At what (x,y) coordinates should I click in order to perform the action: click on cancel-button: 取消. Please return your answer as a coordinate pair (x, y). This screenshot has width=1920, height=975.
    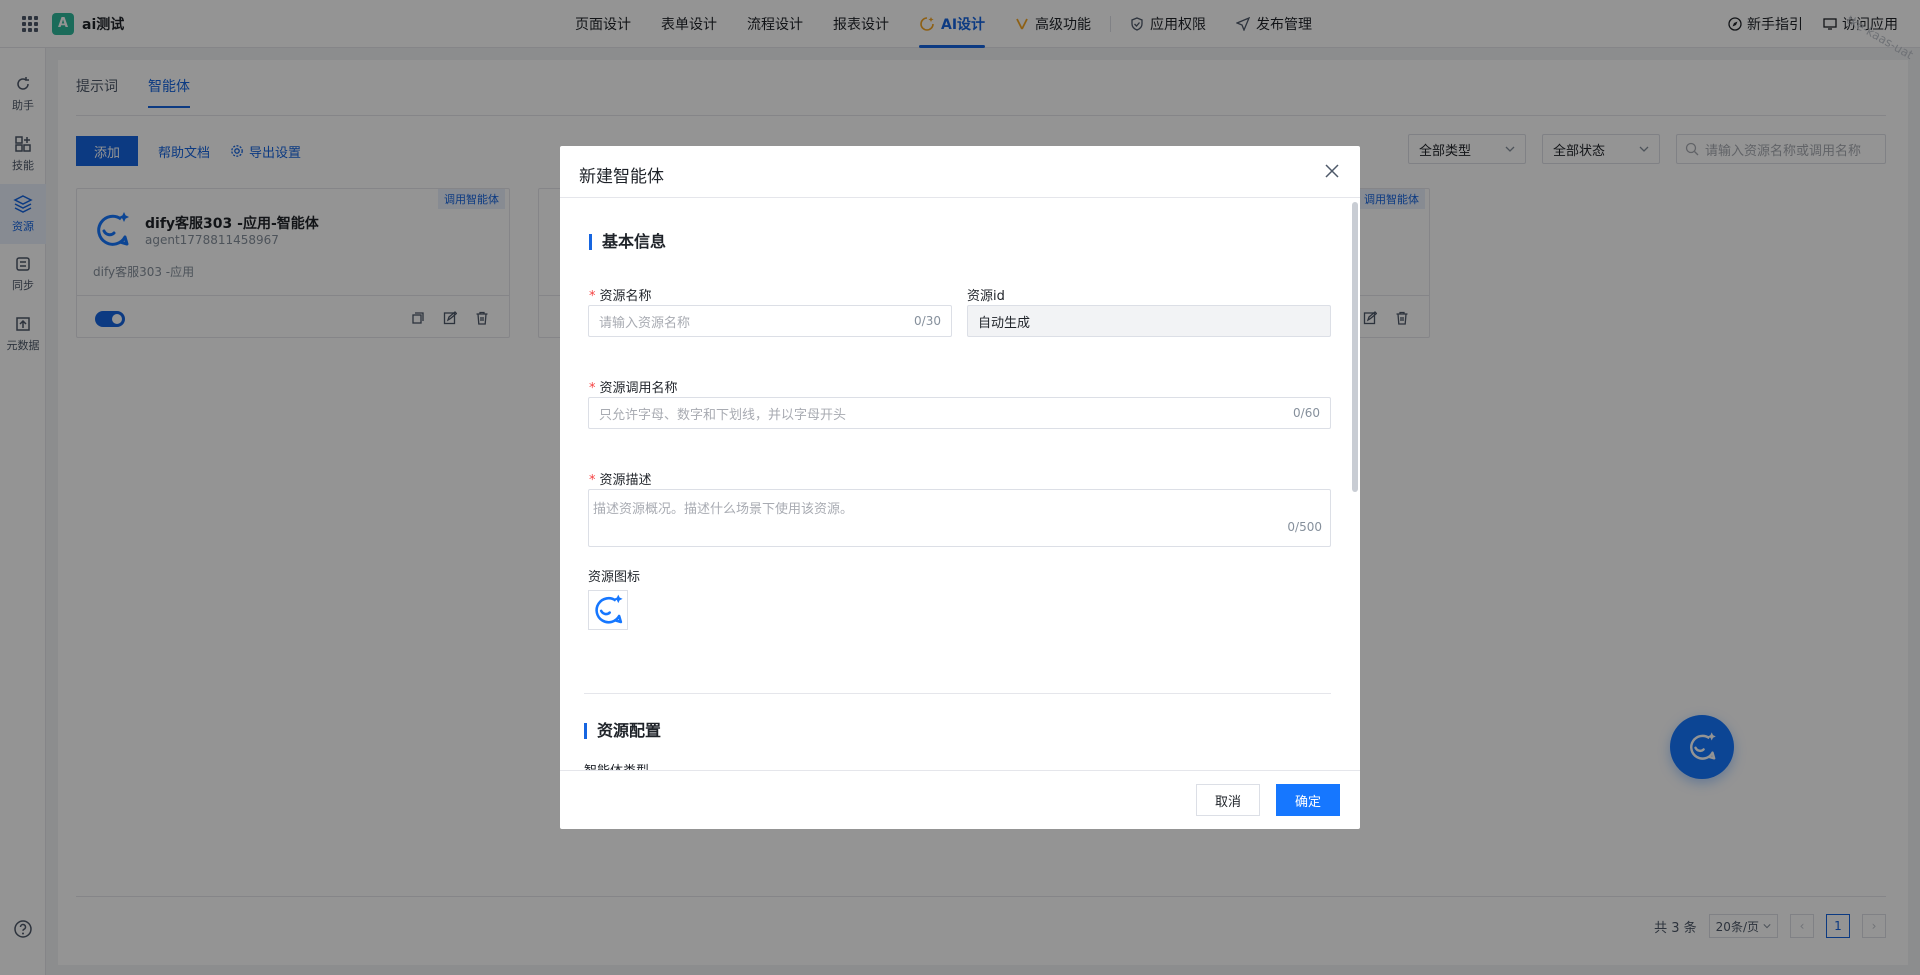
    Looking at the image, I should click on (1228, 800).